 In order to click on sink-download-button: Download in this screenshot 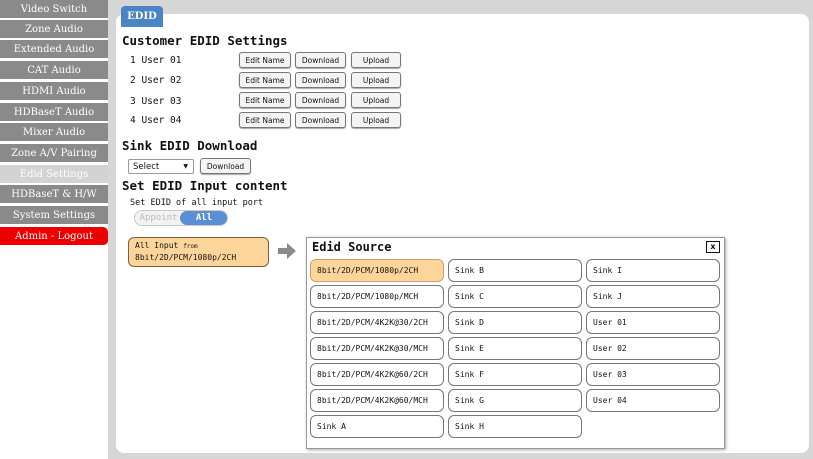, I will do `click(225, 166)`.